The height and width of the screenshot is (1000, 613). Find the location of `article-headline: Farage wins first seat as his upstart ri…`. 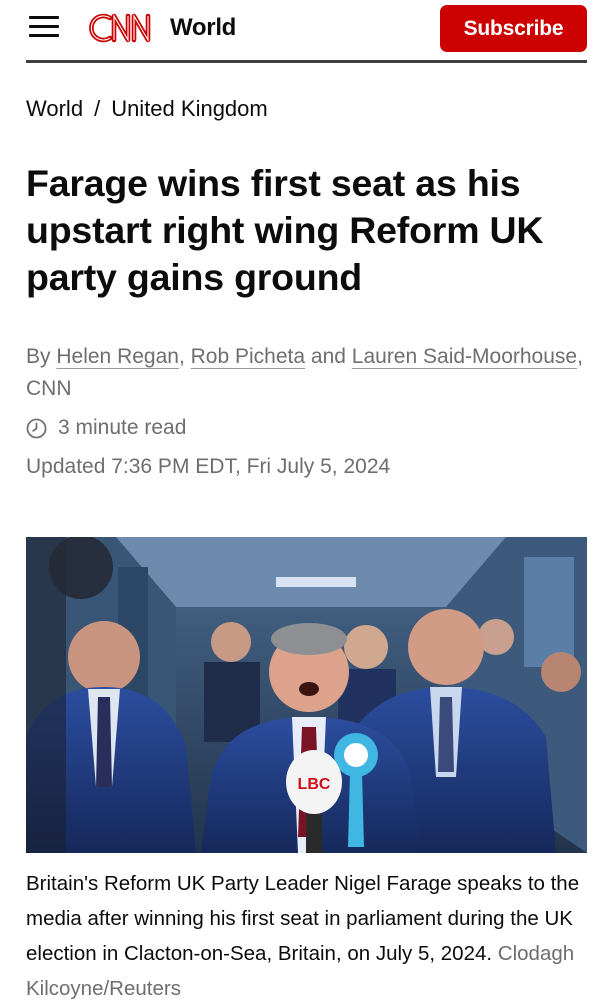

article-headline: Farage wins first seat as his upstart ri… is located at coordinates (285, 230).